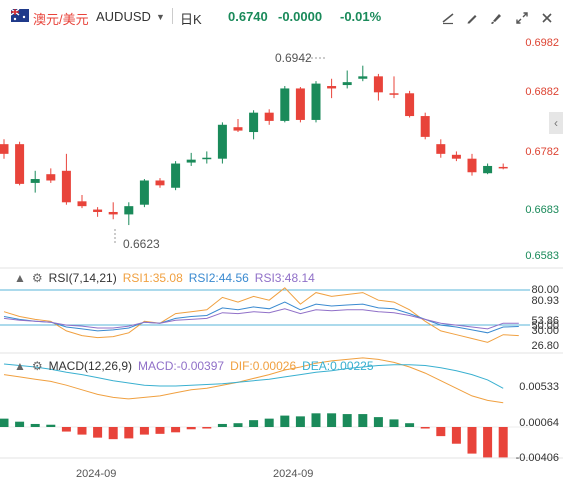  Describe the element at coordinates (545, 301) in the screenshot. I see `rsi-axis-label: 80.93` at that location.